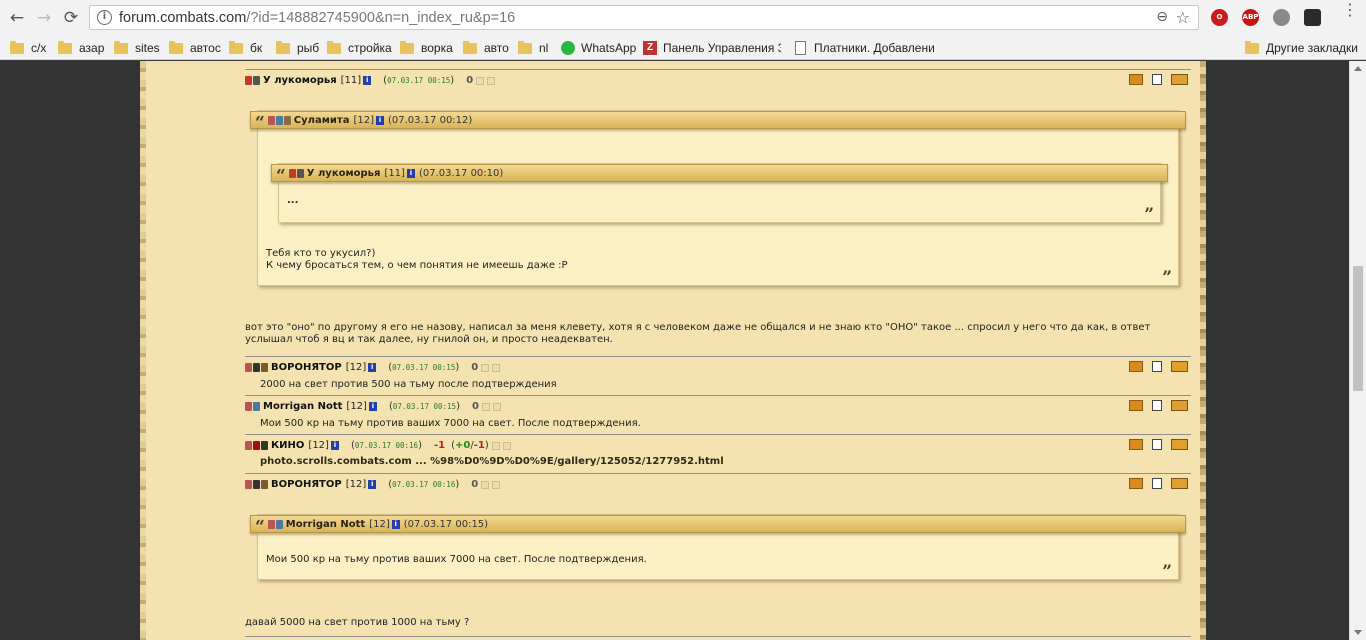 This screenshot has height=640, width=1366. What do you see at coordinates (28, 48) in the screenshot?
I see `bookmark-folder: с/х` at bounding box center [28, 48].